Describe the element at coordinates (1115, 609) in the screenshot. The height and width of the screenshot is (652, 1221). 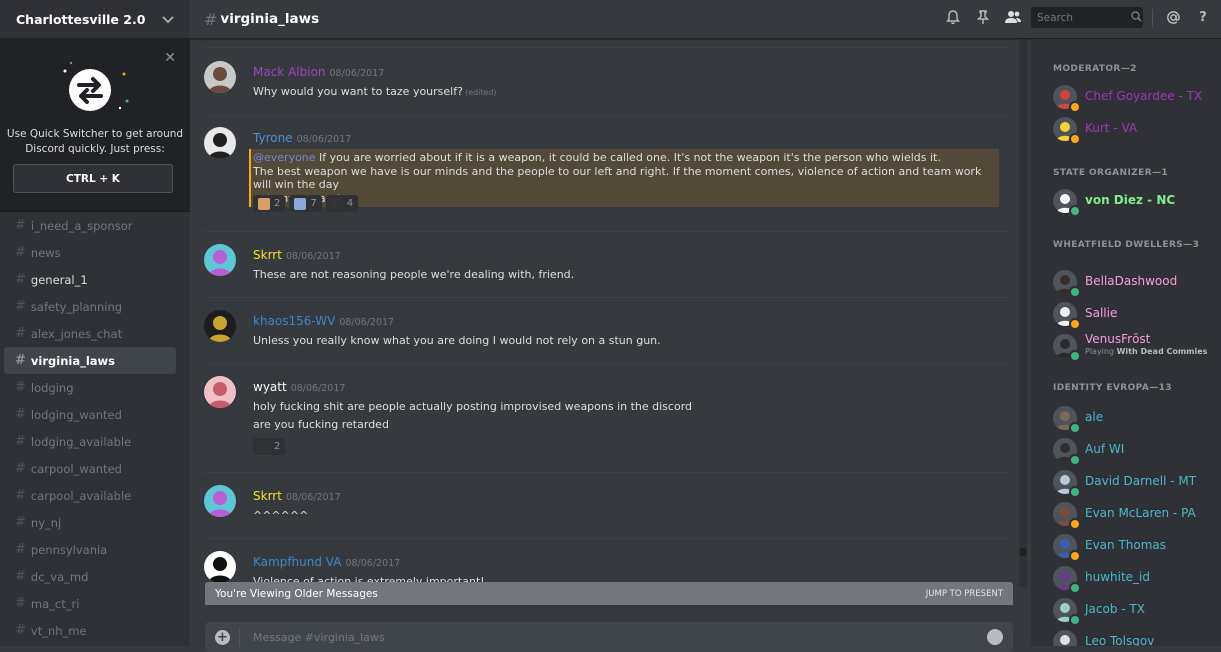
I see `member-name: Jacob - TX` at that location.